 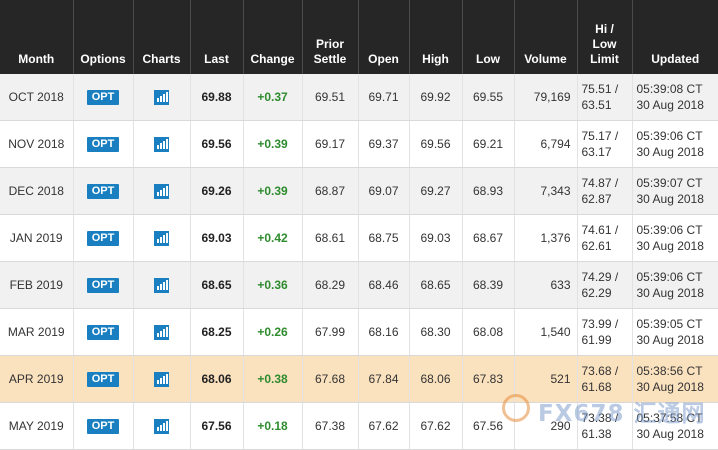 I want to click on cell-high: 68.06, so click(x=436, y=379).